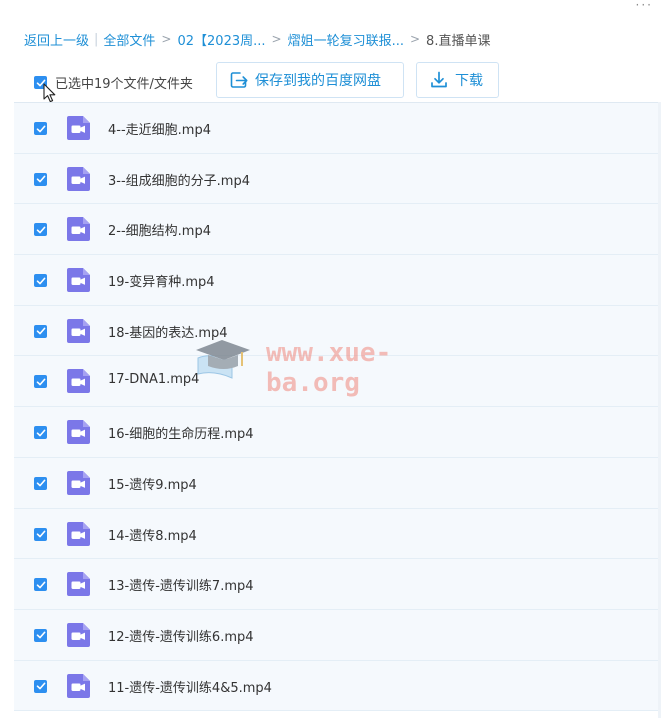  Describe the element at coordinates (337, 382) in the screenshot. I see `file-row: 17-DNA1.mp4` at that location.